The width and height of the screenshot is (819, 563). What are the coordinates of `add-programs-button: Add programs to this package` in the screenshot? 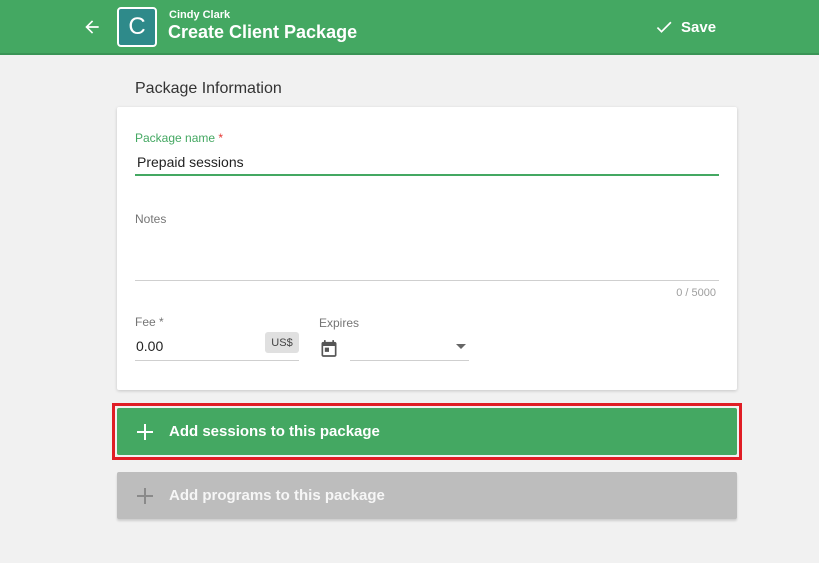 It's located at (427, 495).